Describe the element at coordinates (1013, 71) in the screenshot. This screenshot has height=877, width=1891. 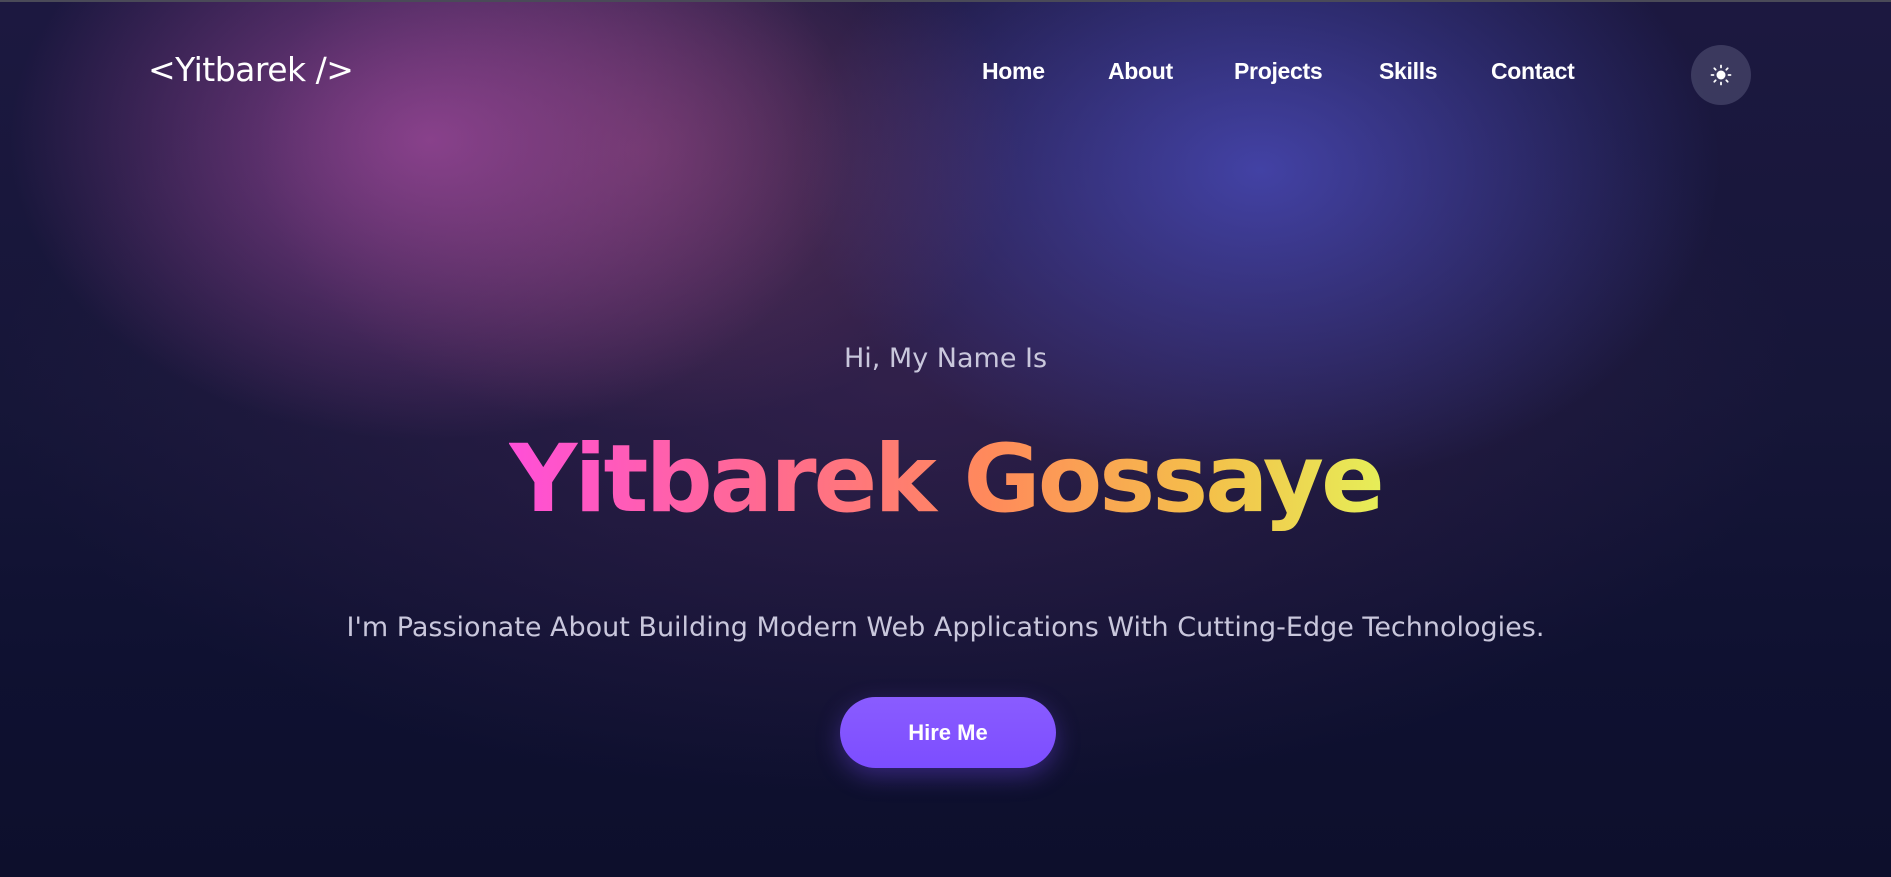
I see `nav-item-home: Home` at that location.